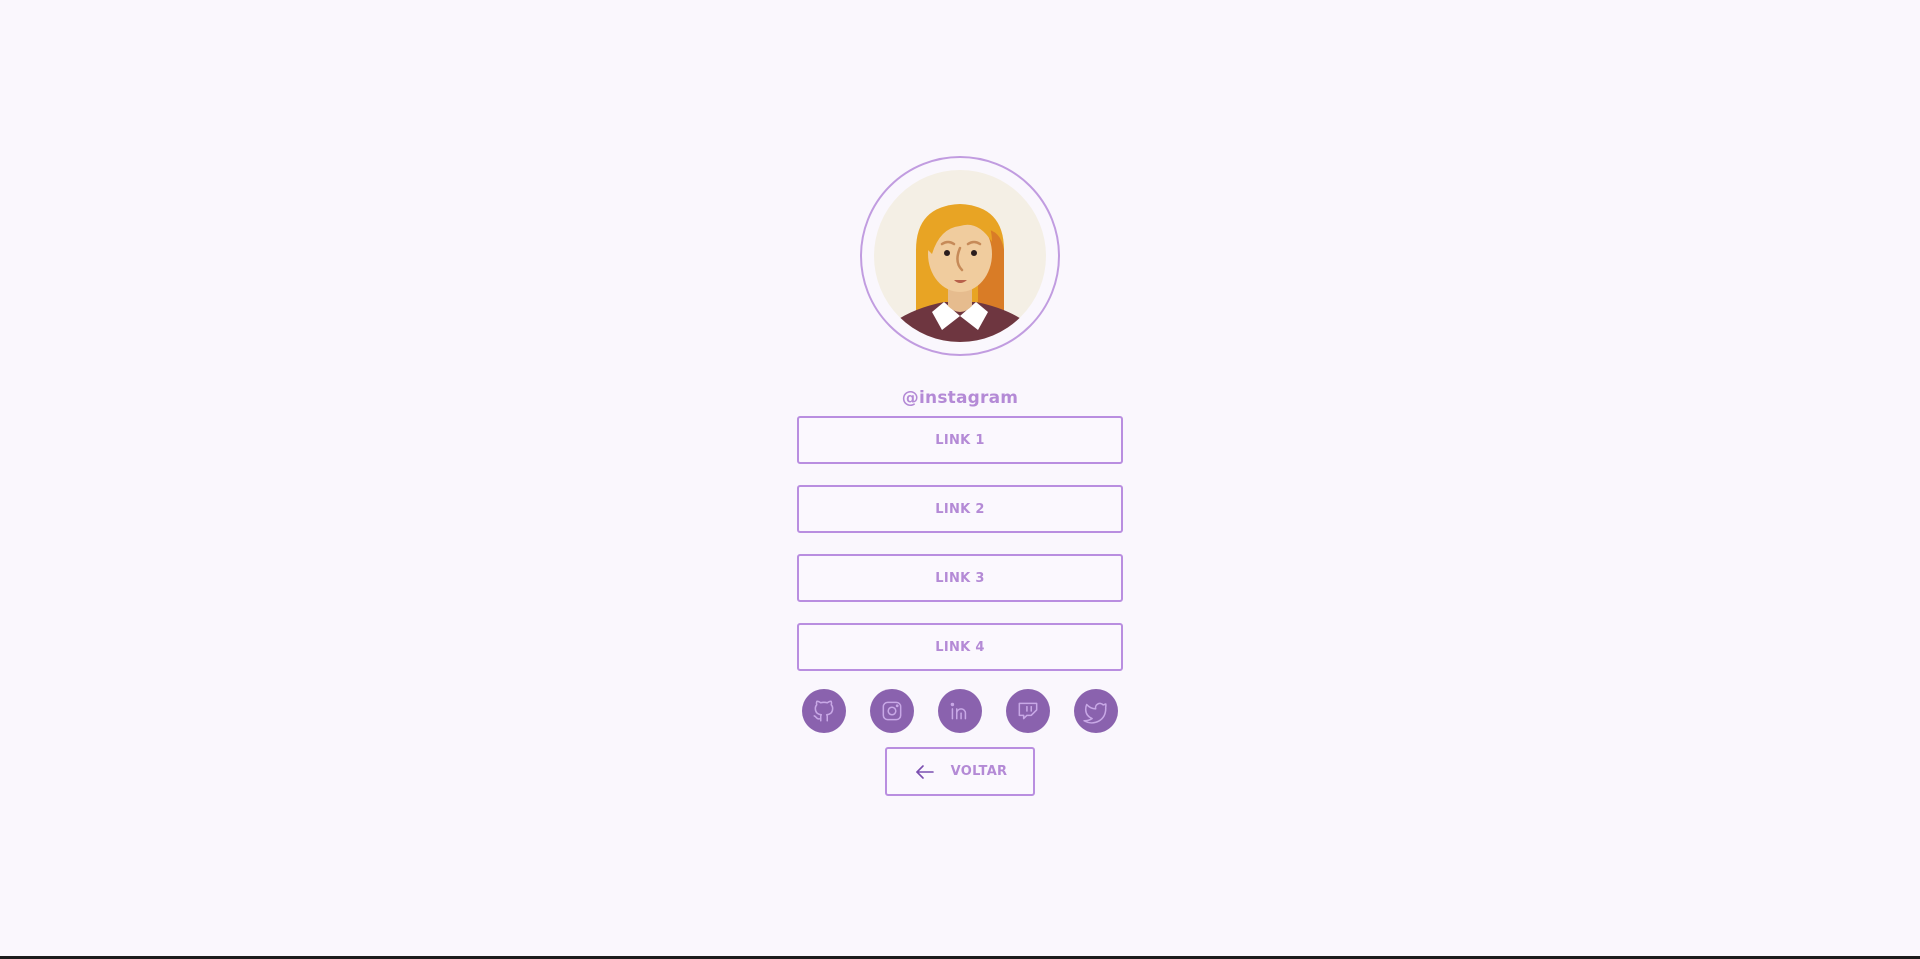 The image size is (1920, 959). I want to click on back-button-label: VOLTAR, so click(979, 771).